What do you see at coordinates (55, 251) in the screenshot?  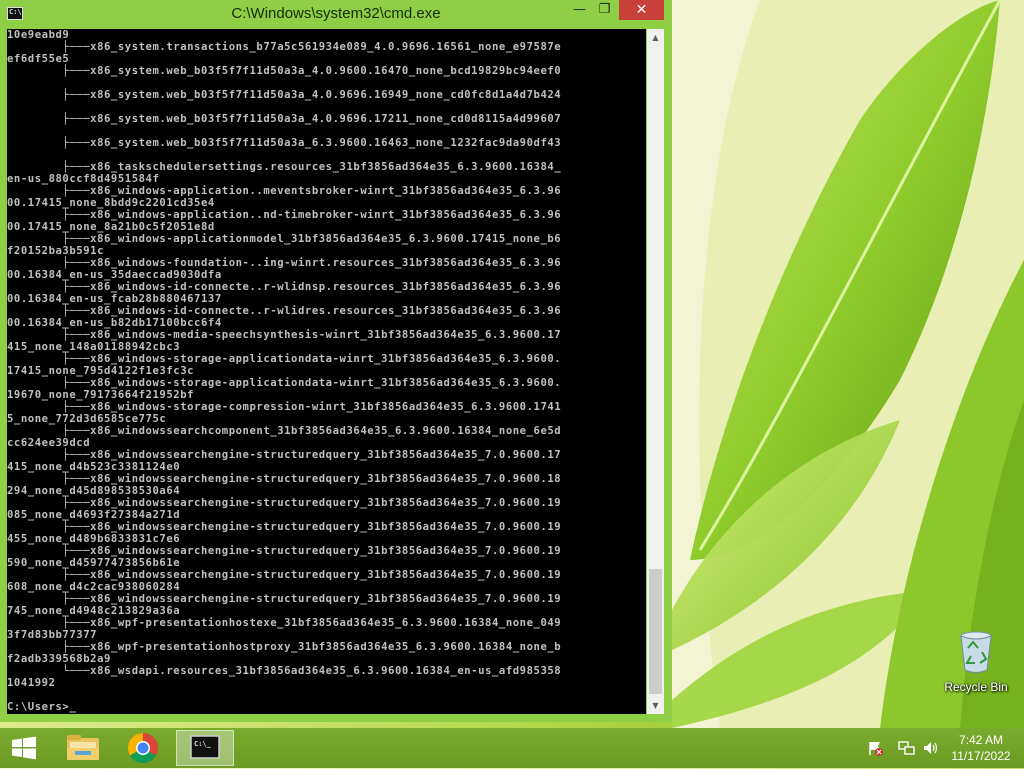 I see `console-line: f20152ba3b591c` at bounding box center [55, 251].